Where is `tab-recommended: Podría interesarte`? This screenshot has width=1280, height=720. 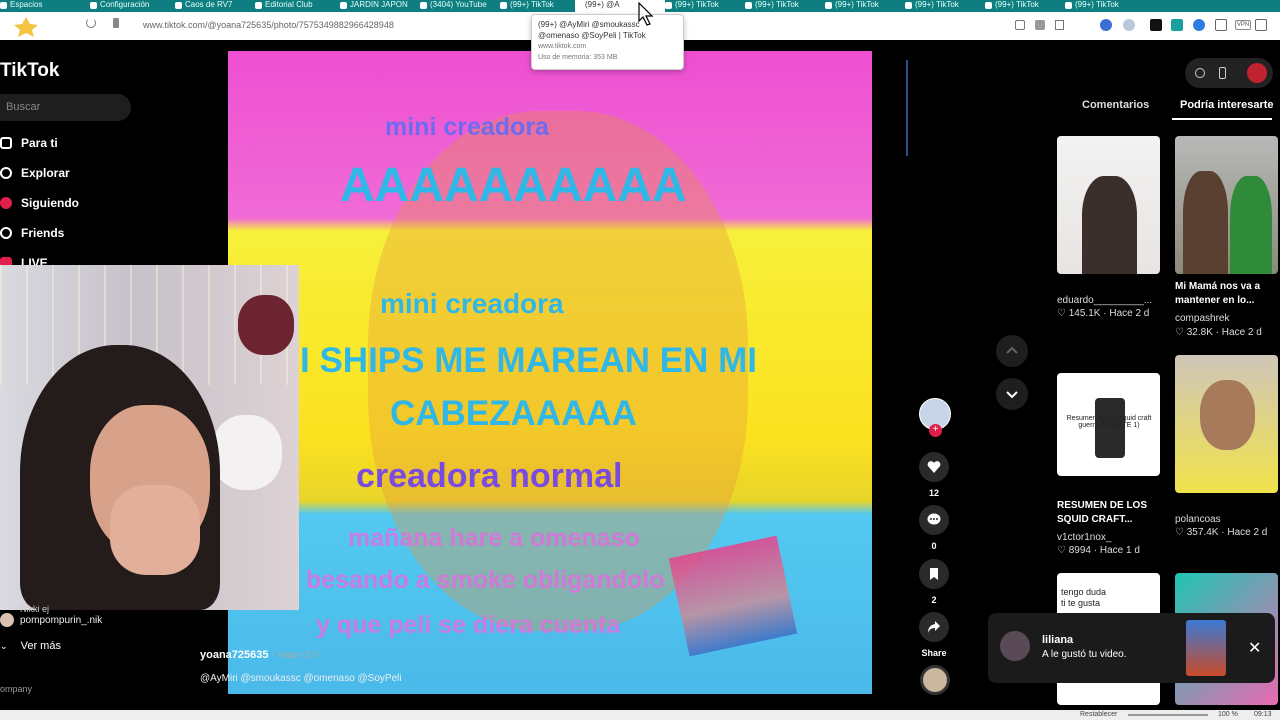
tab-recommended: Podría interesarte is located at coordinates (1227, 105).